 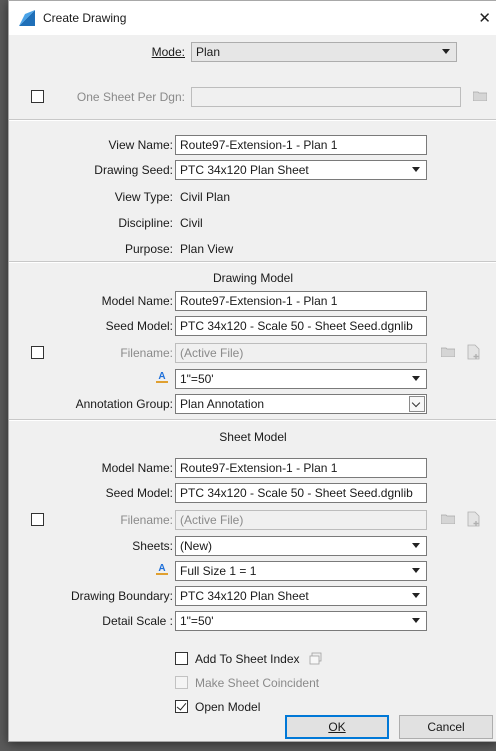 What do you see at coordinates (247, 659) in the screenshot?
I see `add-to-sheet-index-label: Add To Sheet Index` at bounding box center [247, 659].